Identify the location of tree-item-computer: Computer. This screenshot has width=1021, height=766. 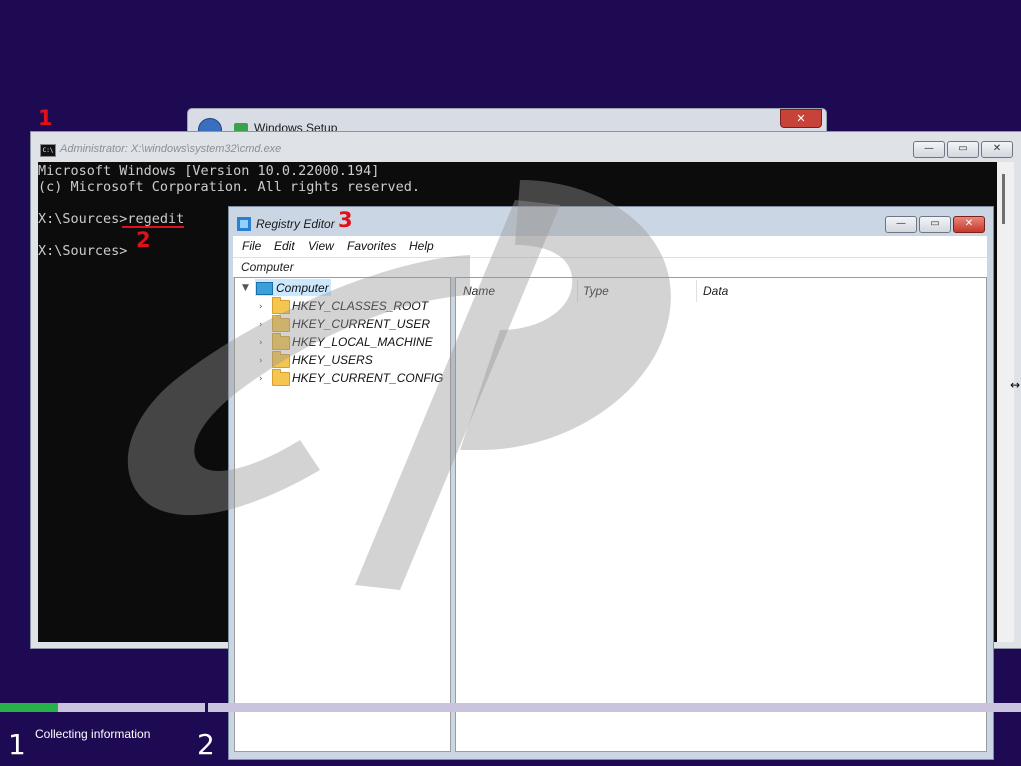
(302, 288).